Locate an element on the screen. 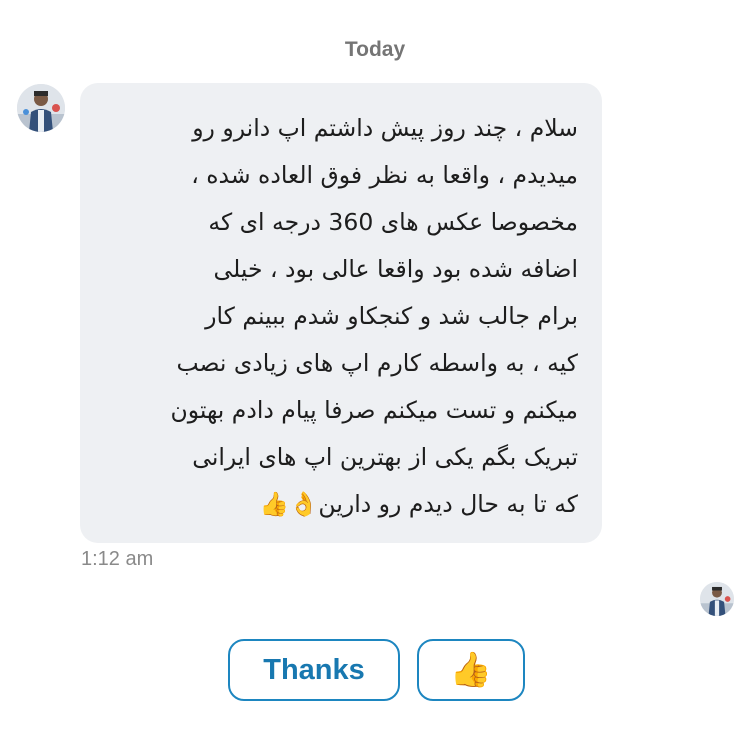 The height and width of the screenshot is (733, 750). thumbs-up-icon: 👍 is located at coordinates (471, 670).